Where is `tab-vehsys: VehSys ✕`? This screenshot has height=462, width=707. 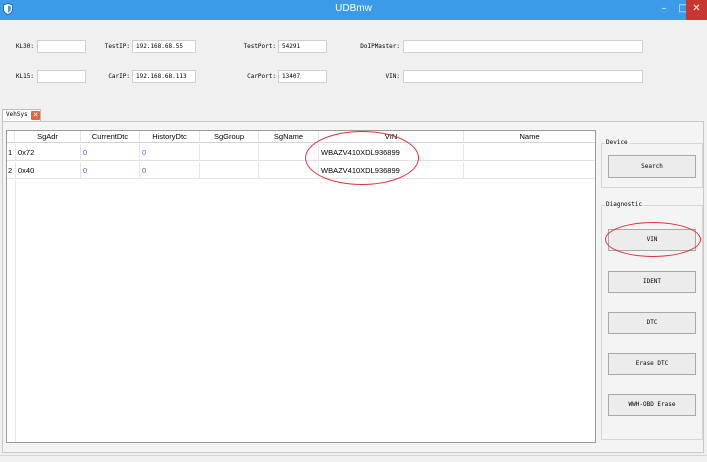
tab-vehsys: VehSys ✕ is located at coordinates (21, 115).